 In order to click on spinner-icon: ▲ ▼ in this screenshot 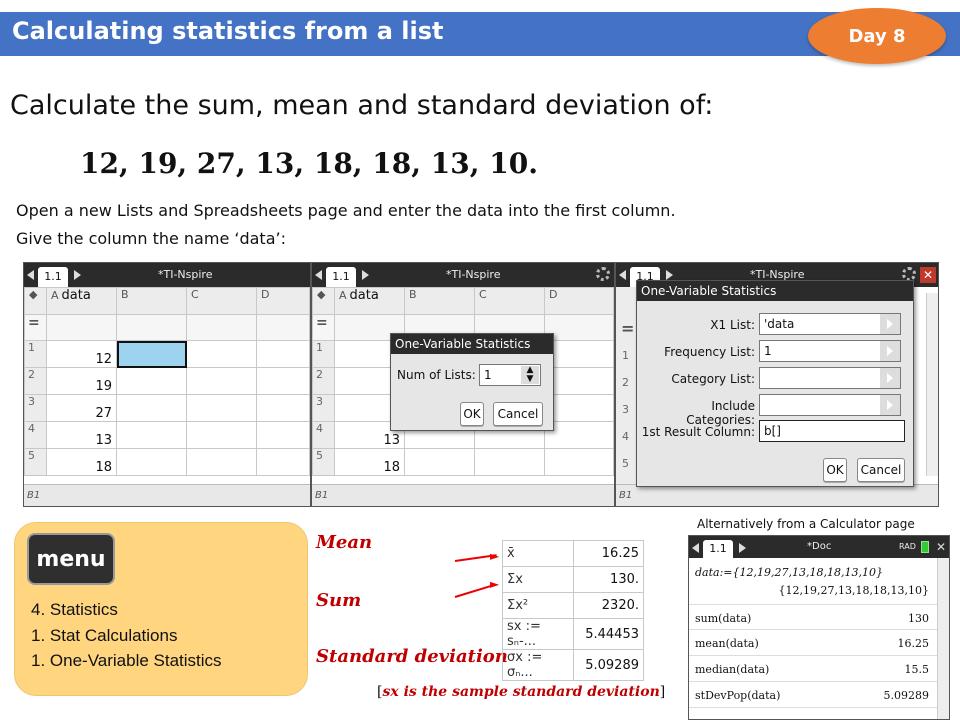, I will do `click(530, 375)`.